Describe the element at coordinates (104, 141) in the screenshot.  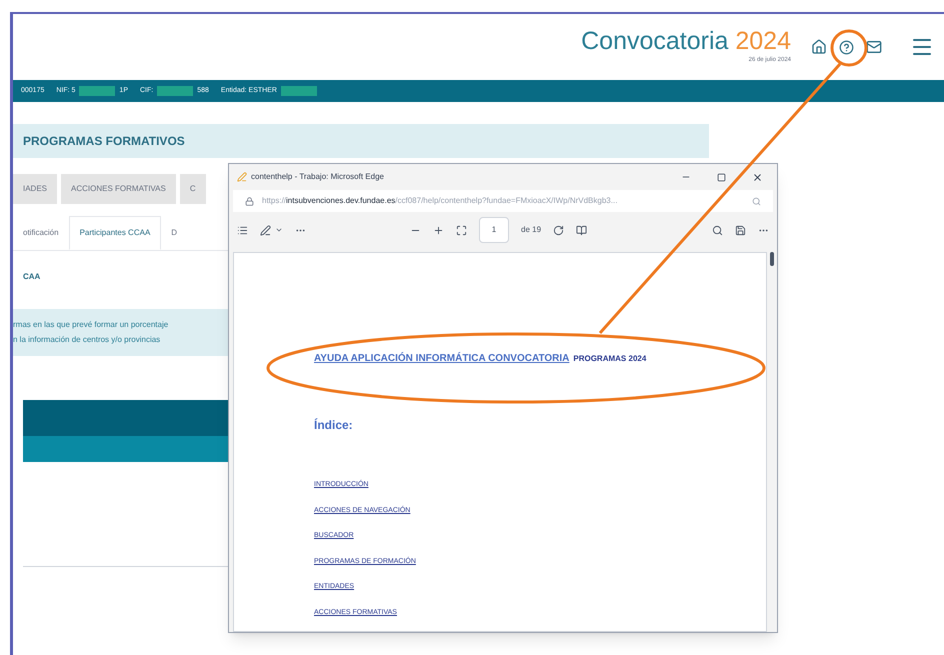
I see `section-title: PROGRAMAS FORMATIVOS` at that location.